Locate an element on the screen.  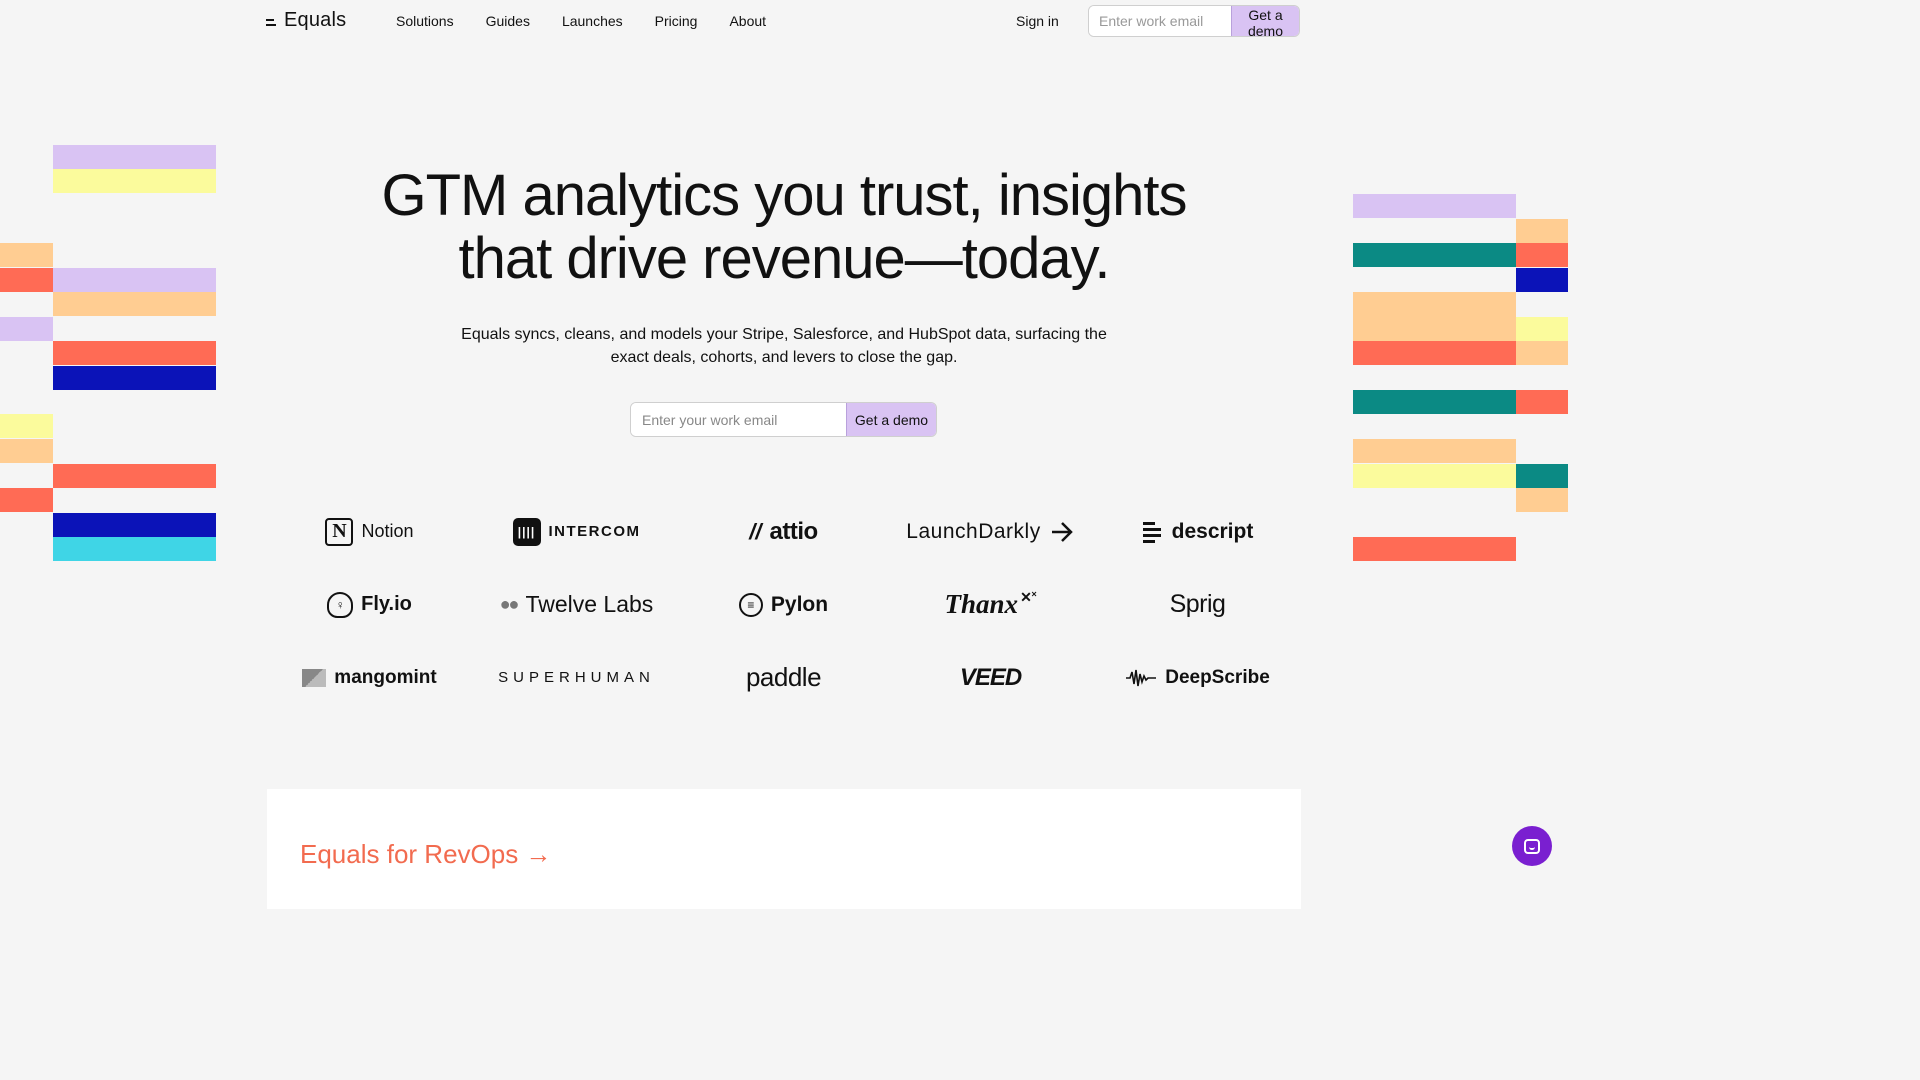
chat-icon is located at coordinates (1532, 846).